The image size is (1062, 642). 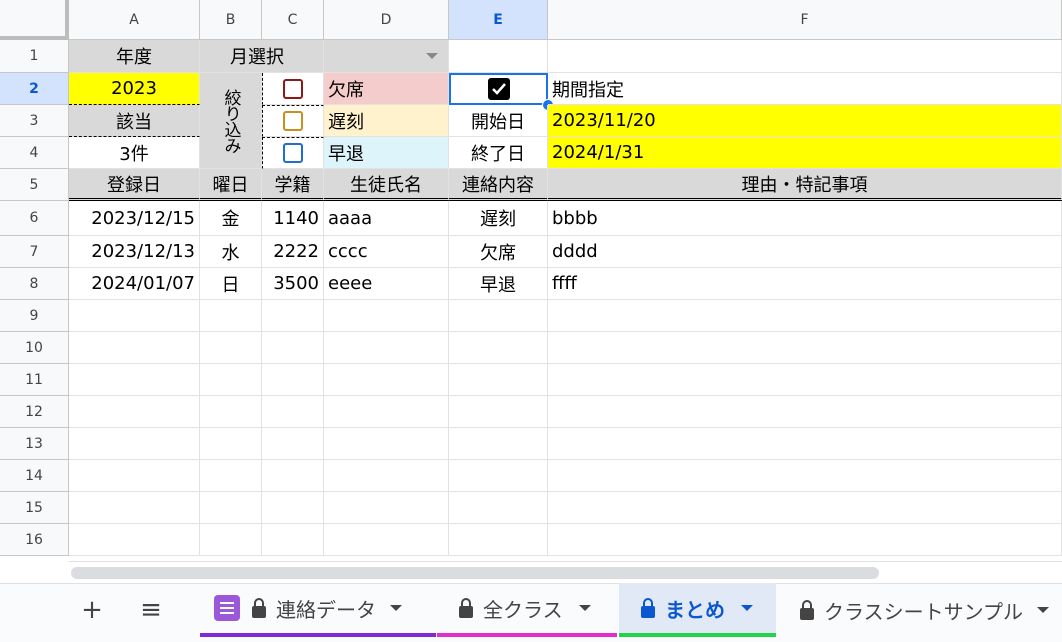 What do you see at coordinates (227, 608) in the screenshot?
I see `form-icon` at bounding box center [227, 608].